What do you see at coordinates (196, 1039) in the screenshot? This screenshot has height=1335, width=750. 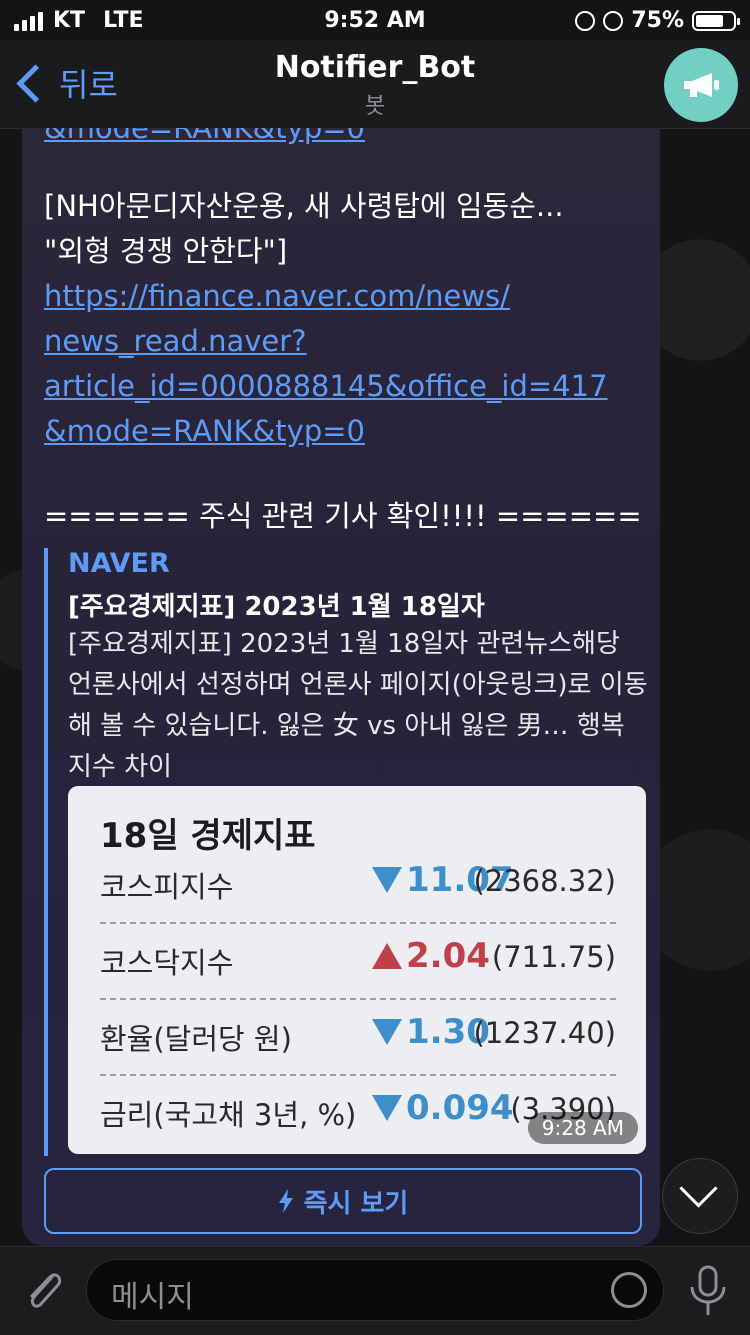 I see `indicator-name: 환율(달러당 원)` at bounding box center [196, 1039].